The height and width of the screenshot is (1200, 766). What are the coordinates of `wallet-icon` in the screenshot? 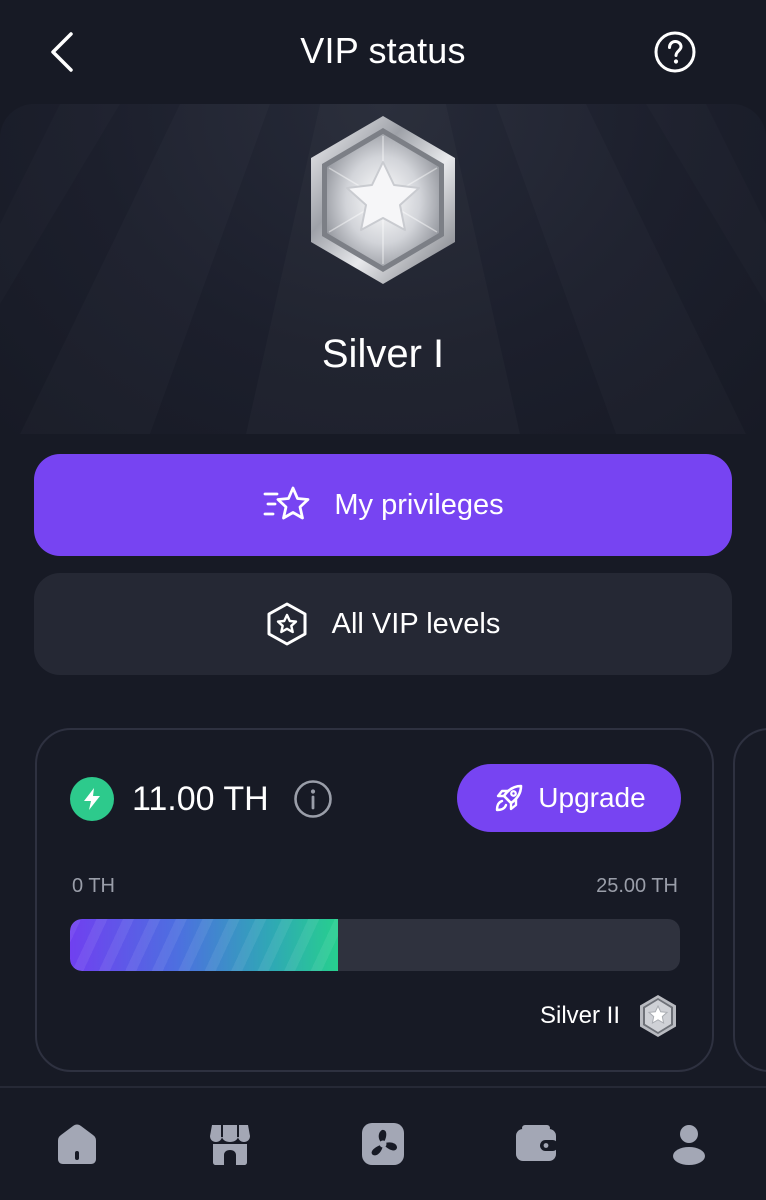 It's located at (537, 1143).